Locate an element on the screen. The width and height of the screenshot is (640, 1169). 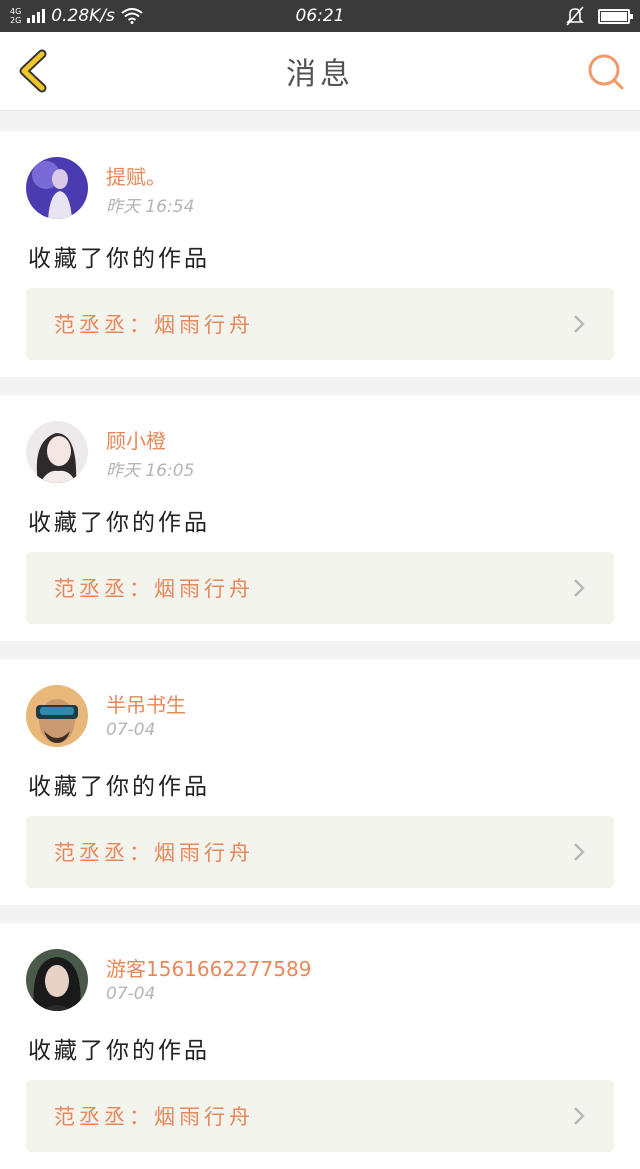
search-icon is located at coordinates (606, 72).